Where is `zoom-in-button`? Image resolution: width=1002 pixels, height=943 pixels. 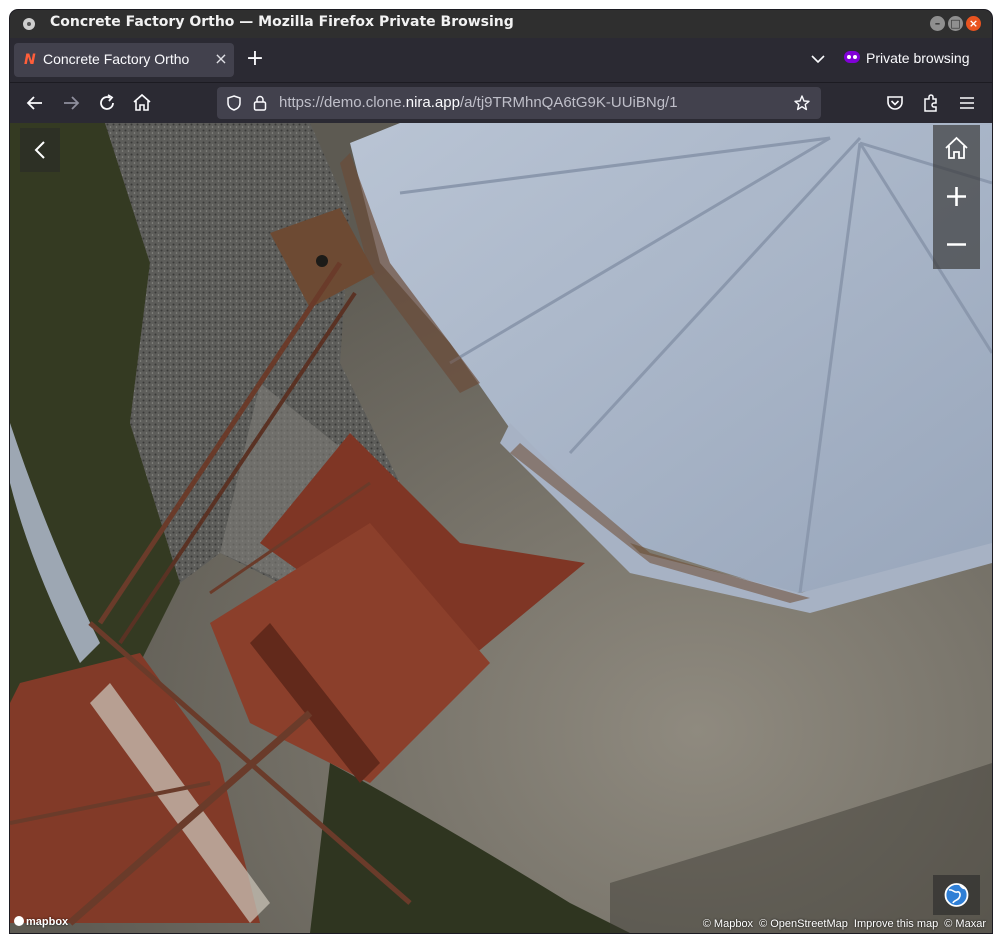
zoom-in-button is located at coordinates (956, 196).